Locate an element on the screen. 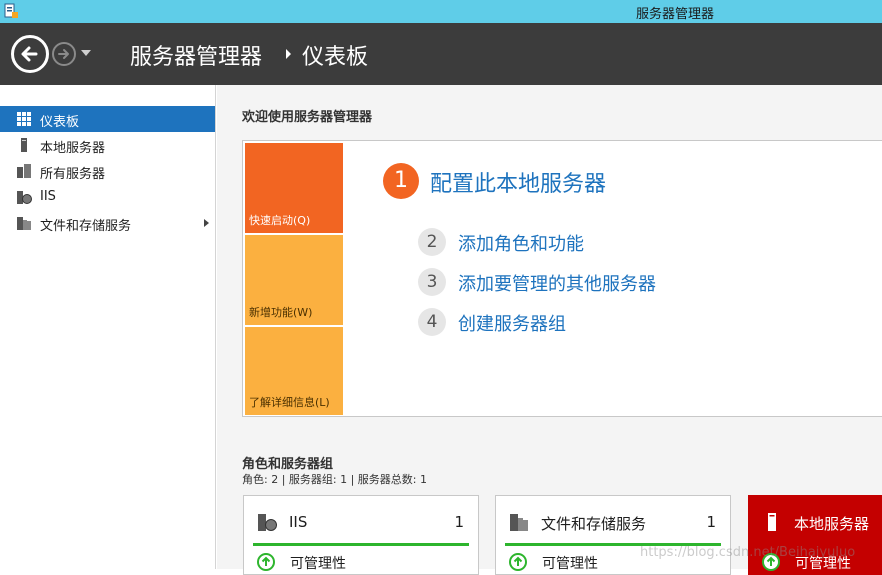 The width and height of the screenshot is (882, 575). sidebar-item-all-servers: 所有服务器 is located at coordinates (107, 171).